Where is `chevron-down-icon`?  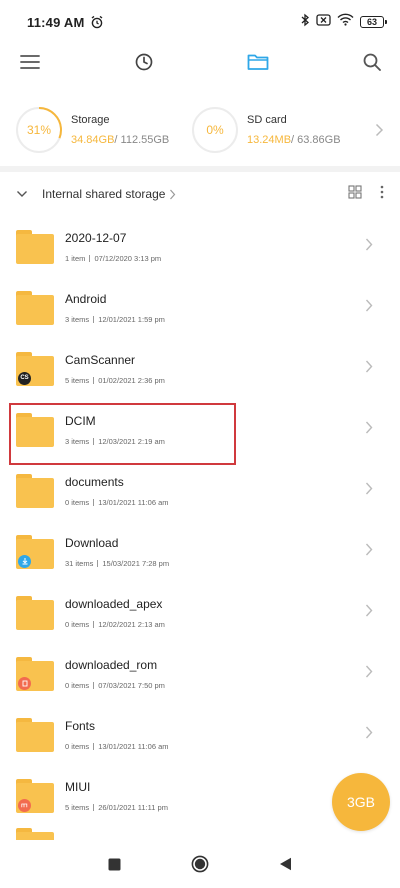 chevron-down-icon is located at coordinates (22, 194).